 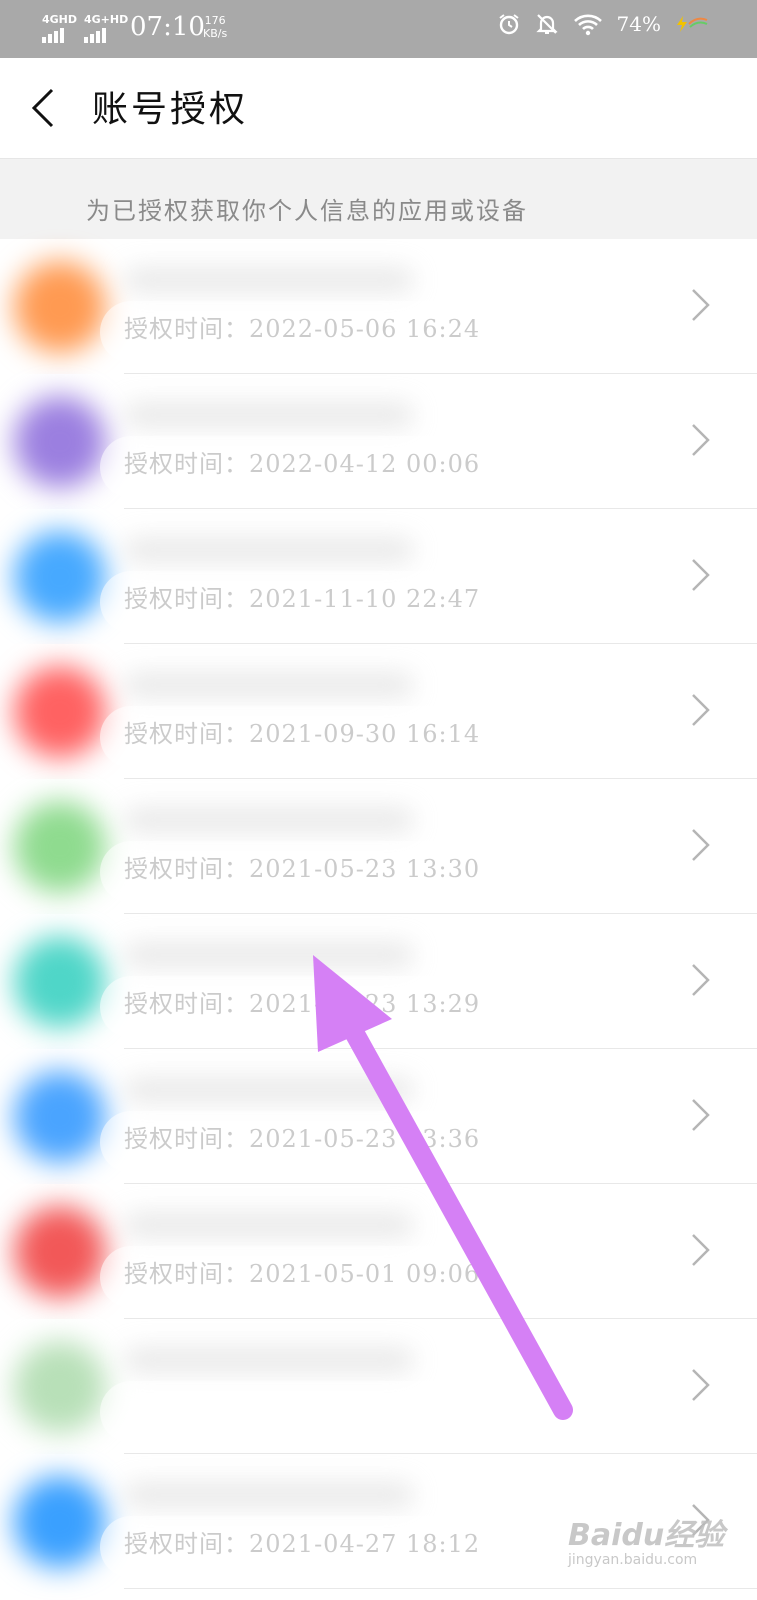 I want to click on authorized-app-row: 授权时间：2022-05-06 16:24, so click(x=378, y=306).